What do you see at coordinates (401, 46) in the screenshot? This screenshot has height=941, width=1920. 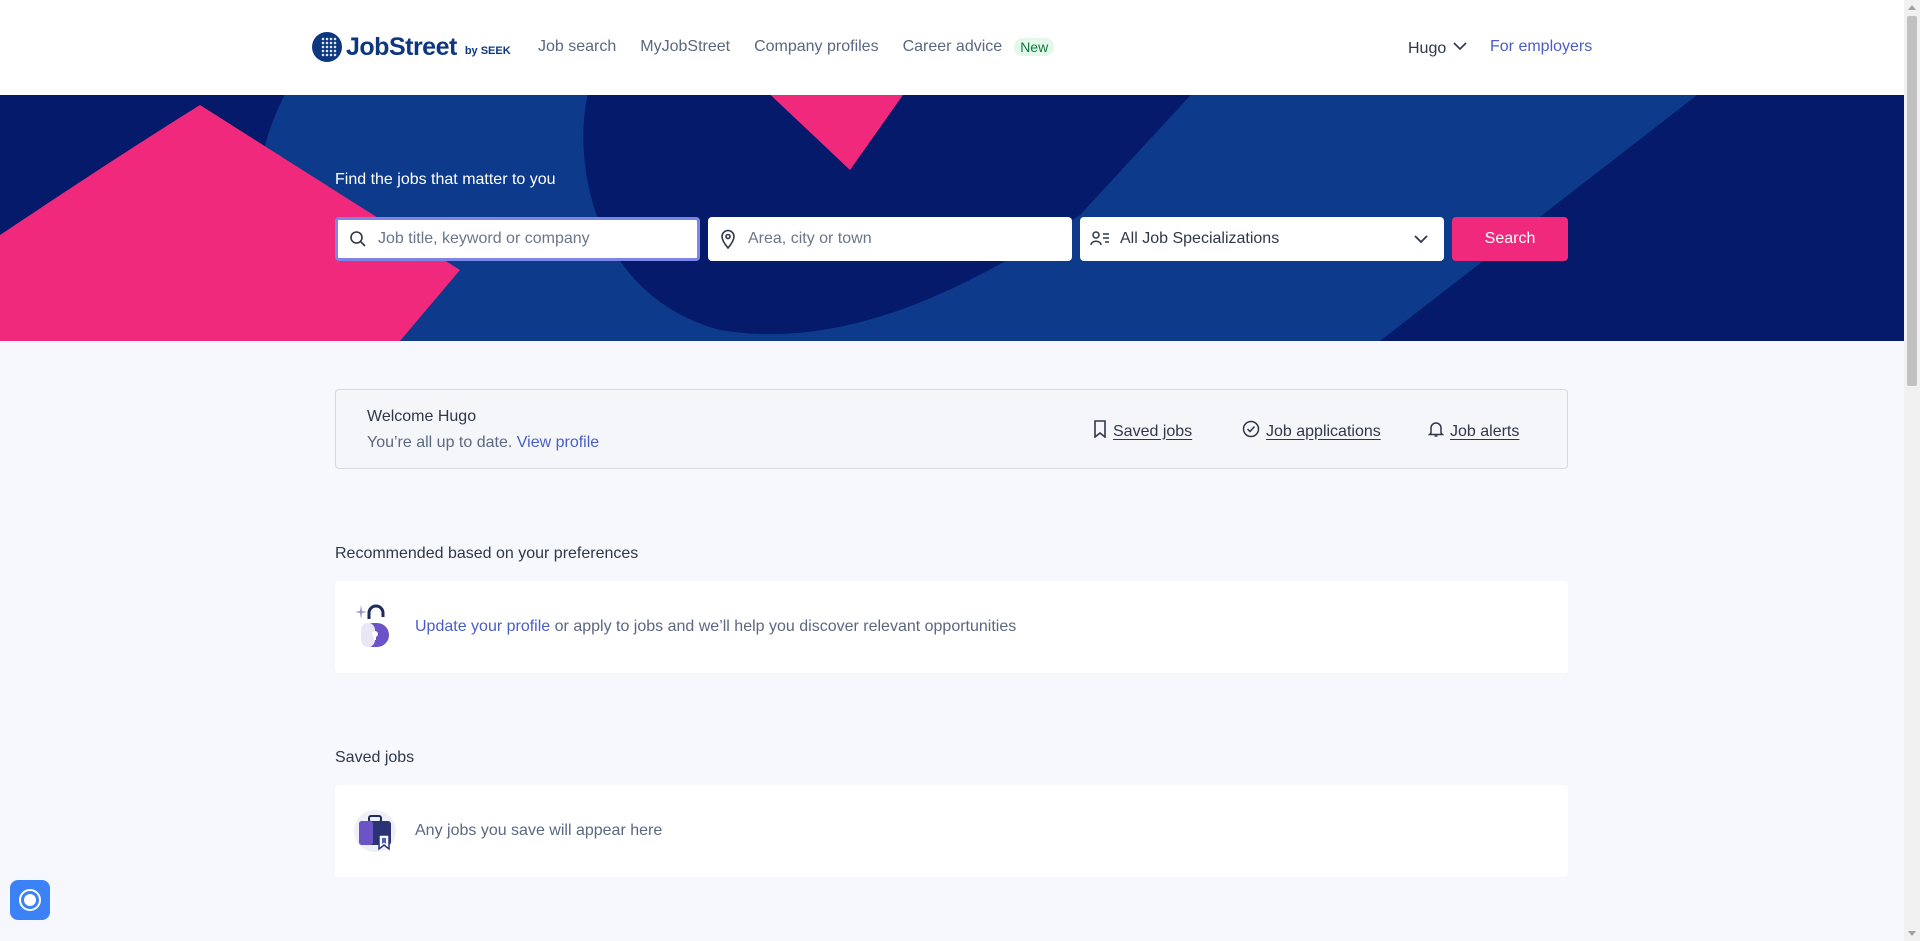 I see `logo-text: JobStreet` at bounding box center [401, 46].